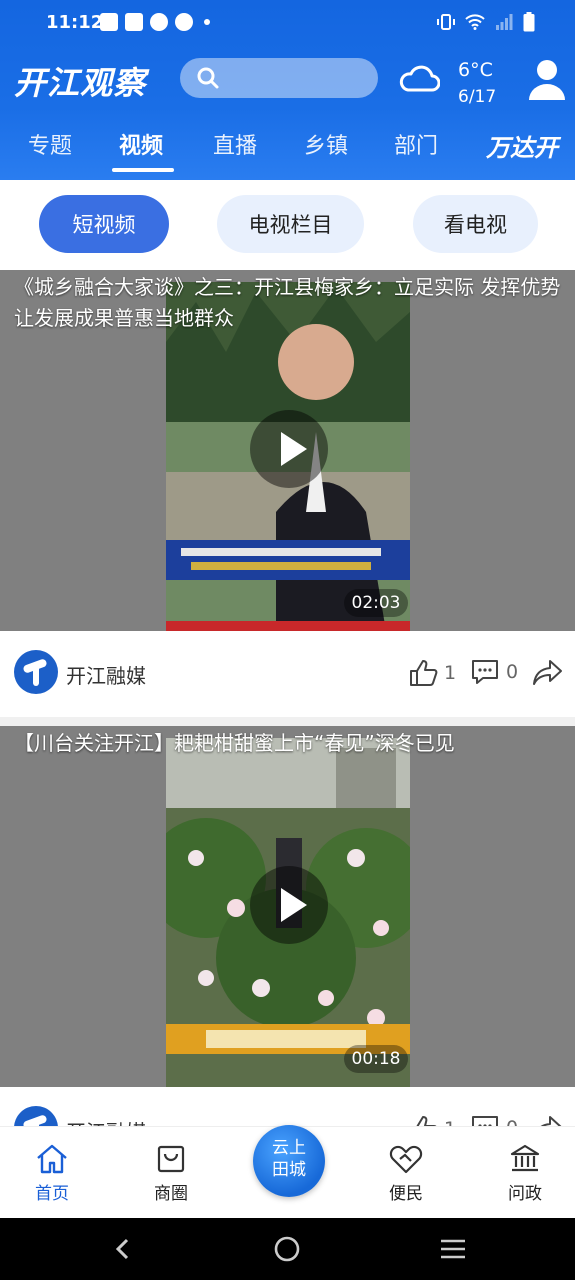 The width and height of the screenshot is (575, 1280). I want to click on cloud-icon, so click(419, 78).